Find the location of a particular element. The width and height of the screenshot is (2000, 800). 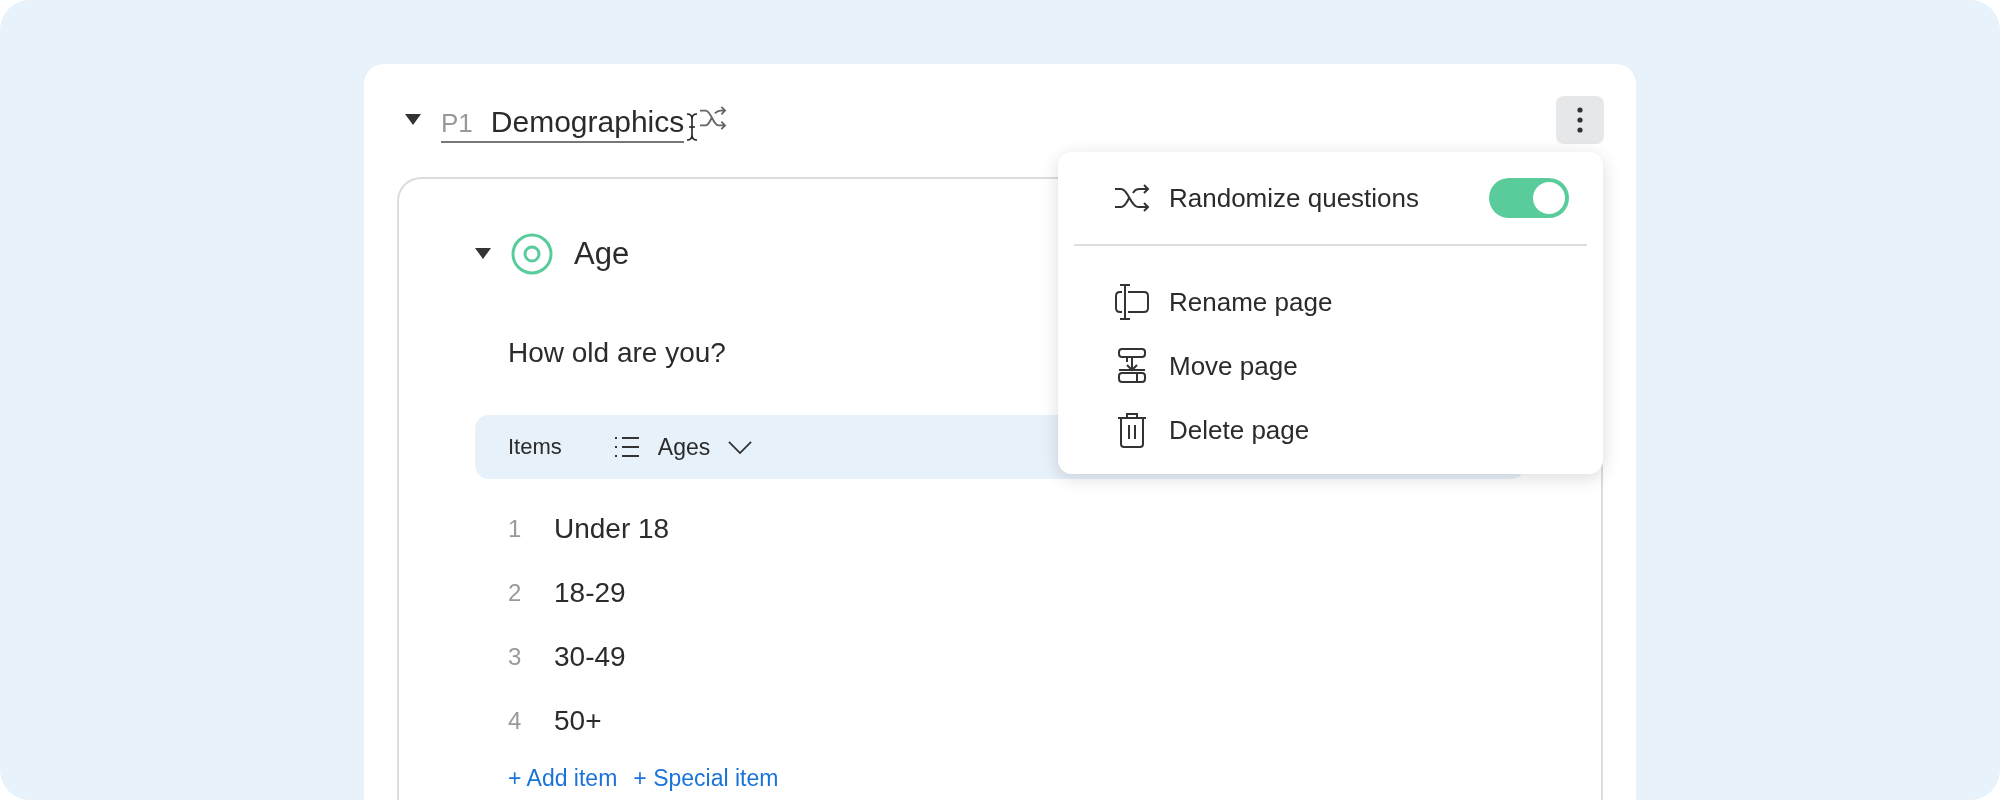

item-label: 30-49 is located at coordinates (590, 657).